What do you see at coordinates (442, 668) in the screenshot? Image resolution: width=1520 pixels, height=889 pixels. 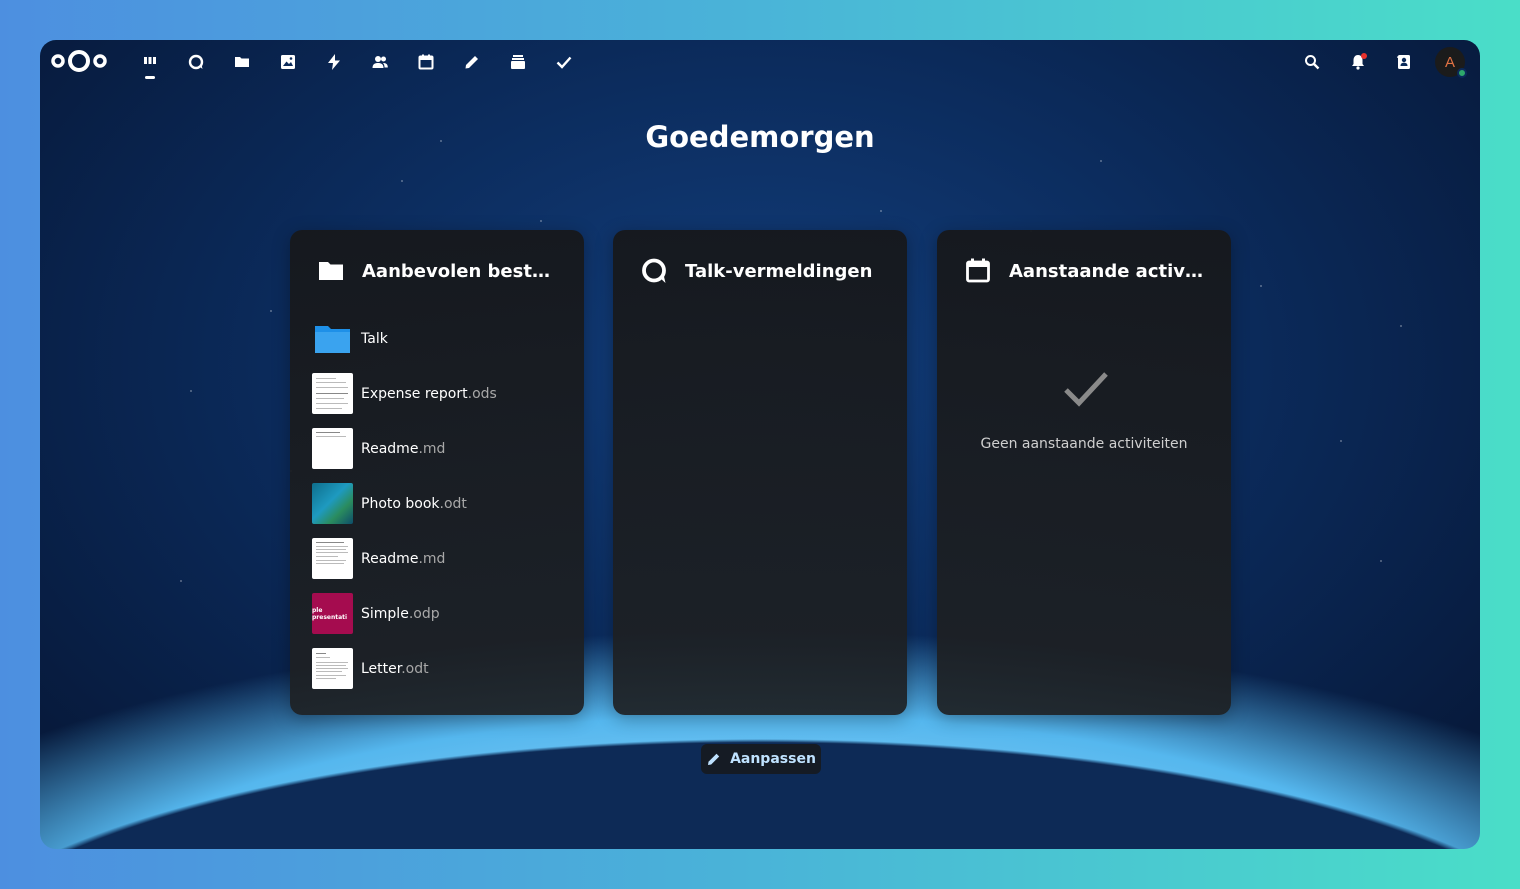 I see `file-item: Letter.odt` at bounding box center [442, 668].